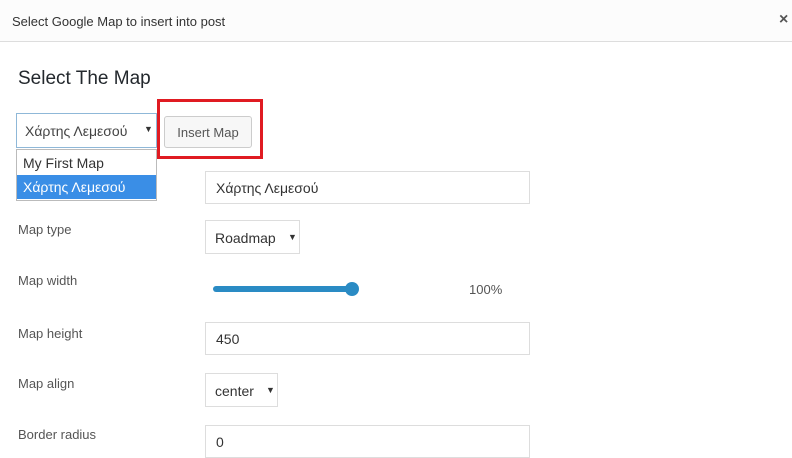  I want to click on map-align-select: center ▼, so click(241, 390).